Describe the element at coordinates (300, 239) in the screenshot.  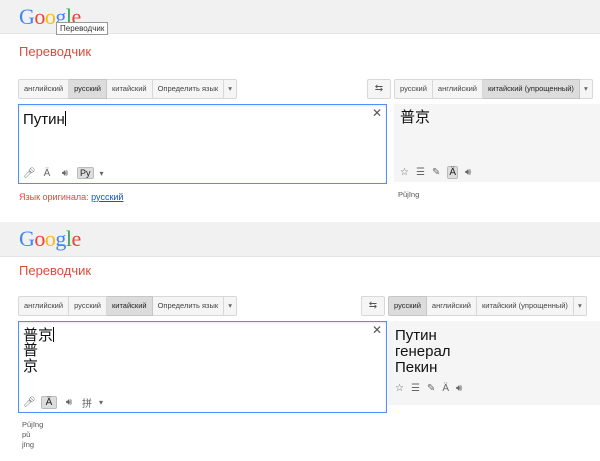
I see `top-bar: Google` at that location.